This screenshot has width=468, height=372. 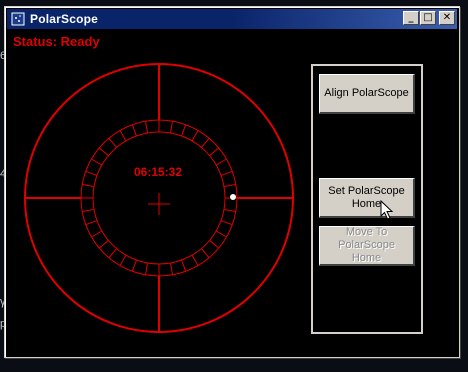 What do you see at coordinates (232, 19) in the screenshot?
I see `title-bar: PolarScope _ □ ✕` at bounding box center [232, 19].